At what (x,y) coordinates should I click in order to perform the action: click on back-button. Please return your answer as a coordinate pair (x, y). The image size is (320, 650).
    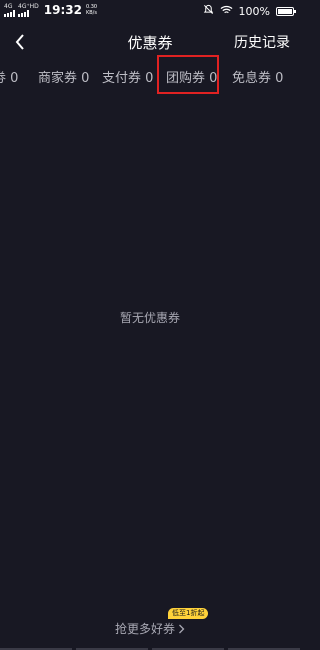
    Looking at the image, I should click on (20, 42).